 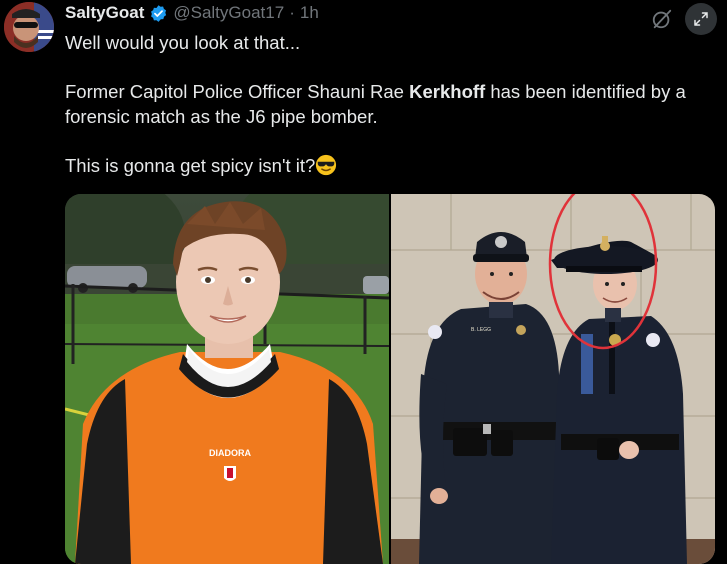 What do you see at coordinates (228, 13) in the screenshot?
I see `handle: @SaltyGoat17` at bounding box center [228, 13].